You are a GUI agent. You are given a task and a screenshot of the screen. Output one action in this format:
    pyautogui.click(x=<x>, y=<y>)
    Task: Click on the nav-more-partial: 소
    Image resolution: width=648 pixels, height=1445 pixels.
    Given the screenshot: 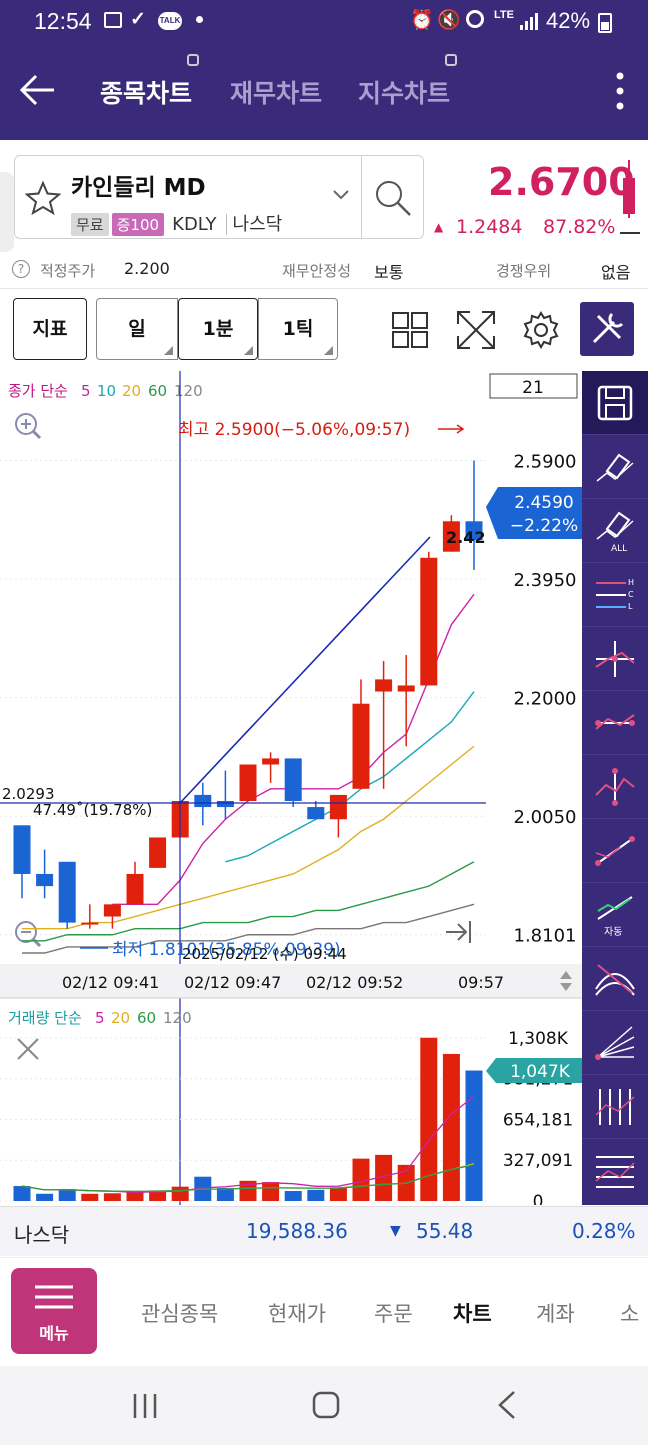 What is the action you would take?
    pyautogui.click(x=629, y=1313)
    